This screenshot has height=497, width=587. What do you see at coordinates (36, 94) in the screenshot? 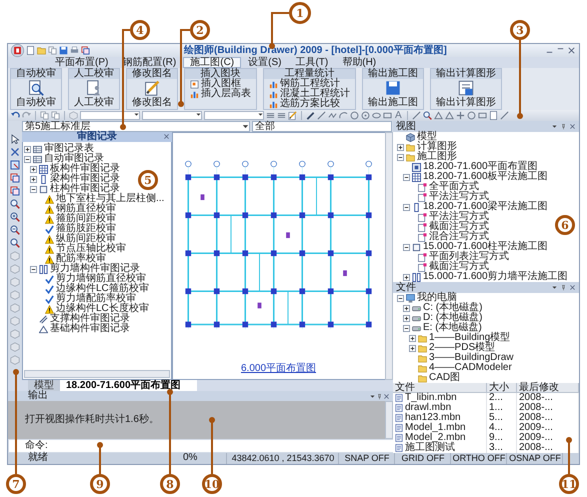
I see `ribbon-button: 自动校审` at bounding box center [36, 94].